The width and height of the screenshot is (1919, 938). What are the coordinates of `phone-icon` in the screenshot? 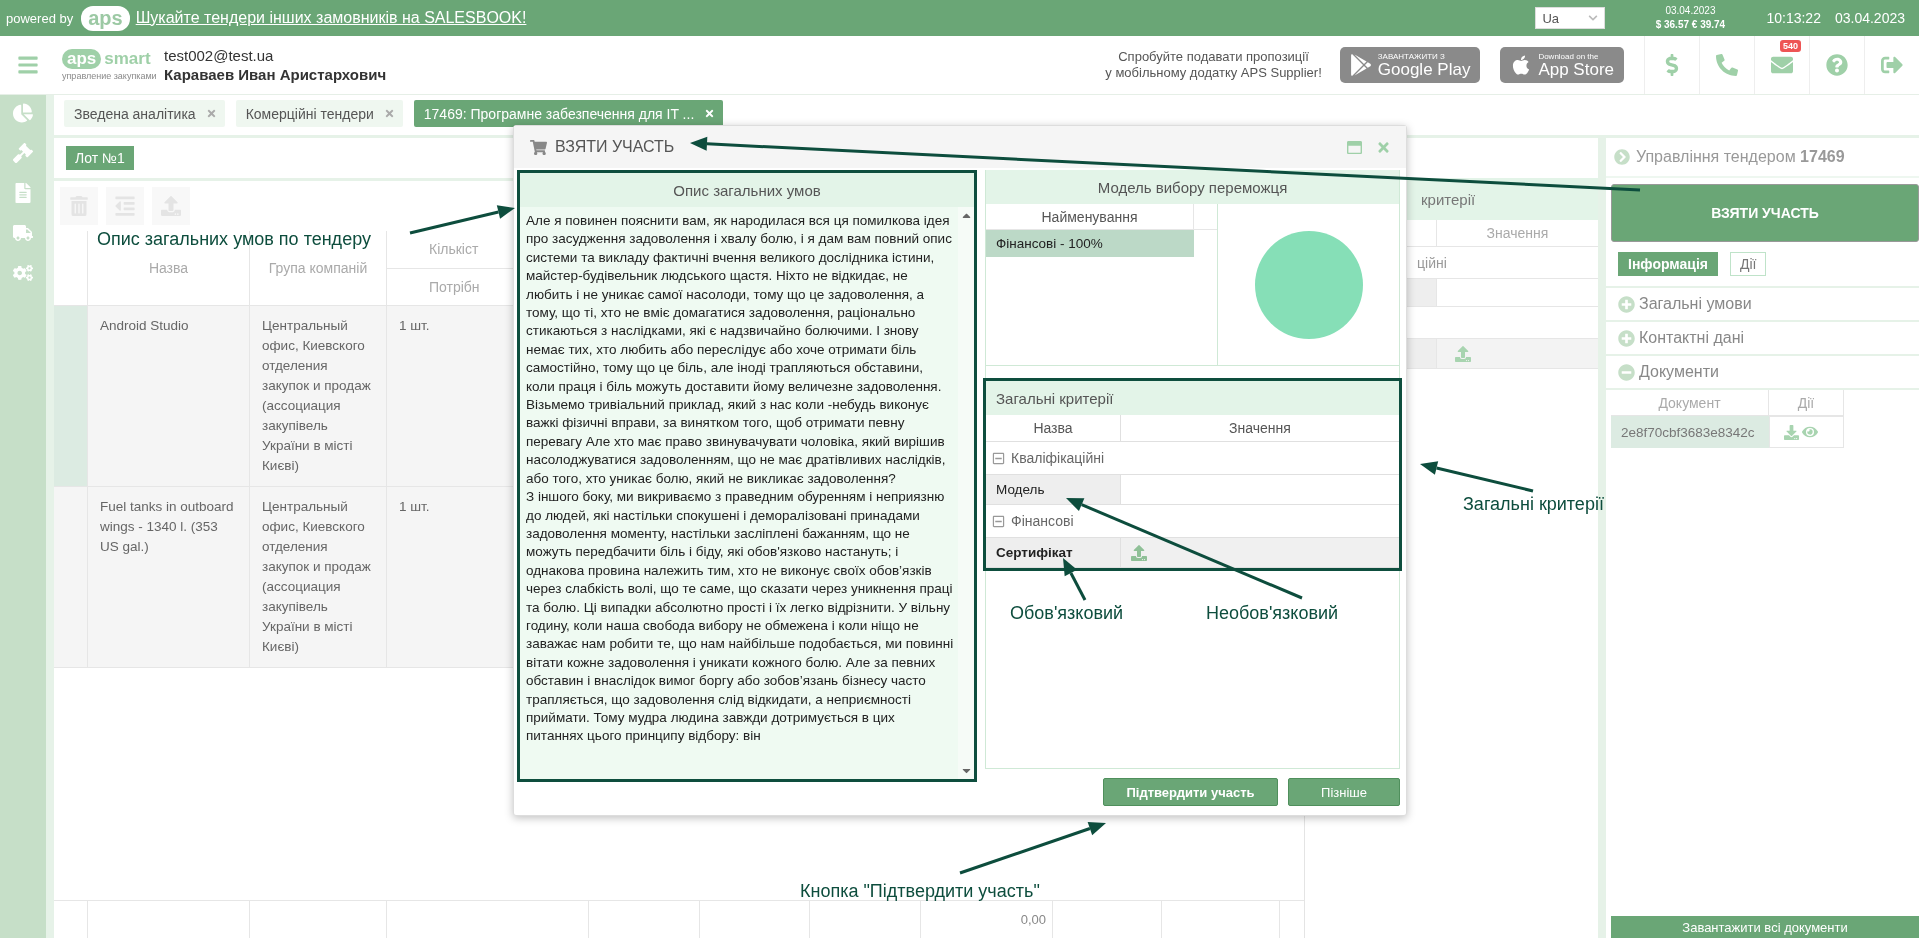 It's located at (1727, 65).